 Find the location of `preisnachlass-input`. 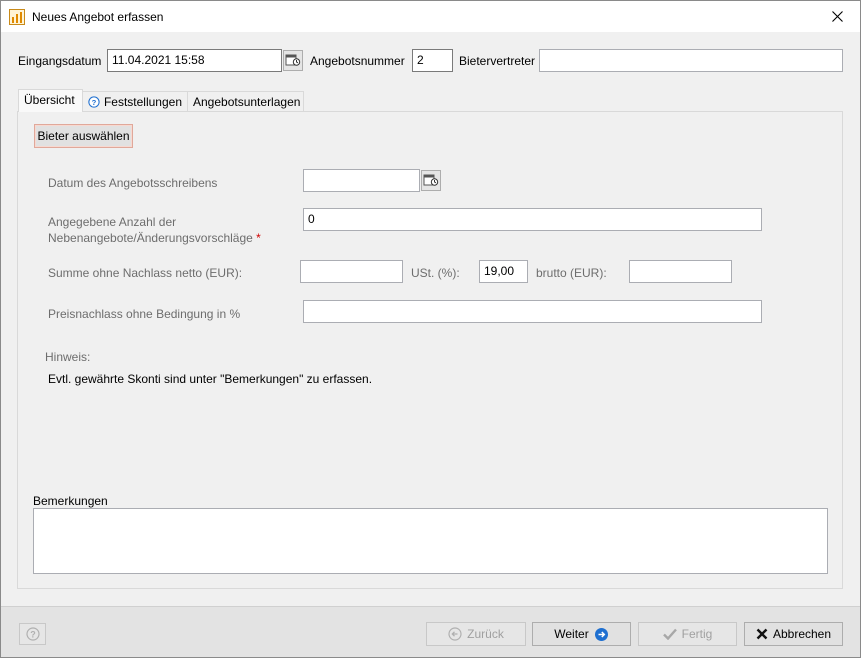

preisnachlass-input is located at coordinates (532, 311).